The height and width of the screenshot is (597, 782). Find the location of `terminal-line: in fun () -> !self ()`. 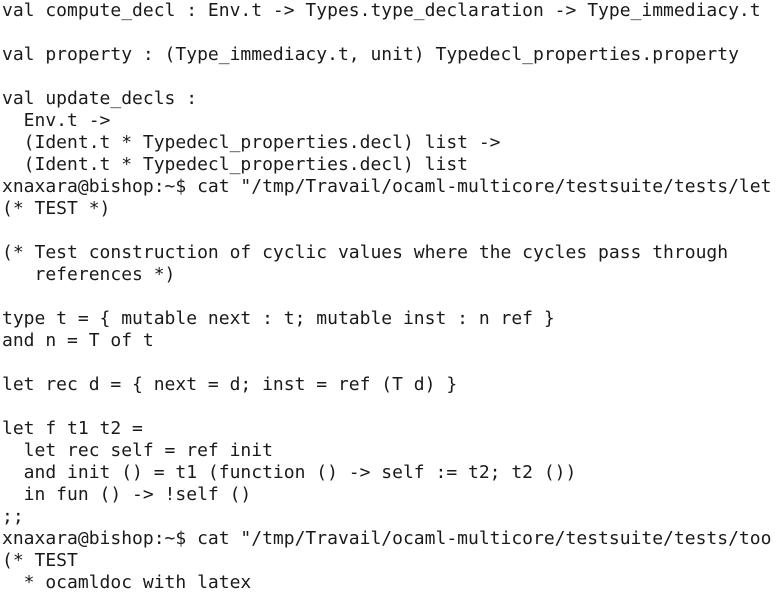

terminal-line: in fun () -> !self () is located at coordinates (127, 494).